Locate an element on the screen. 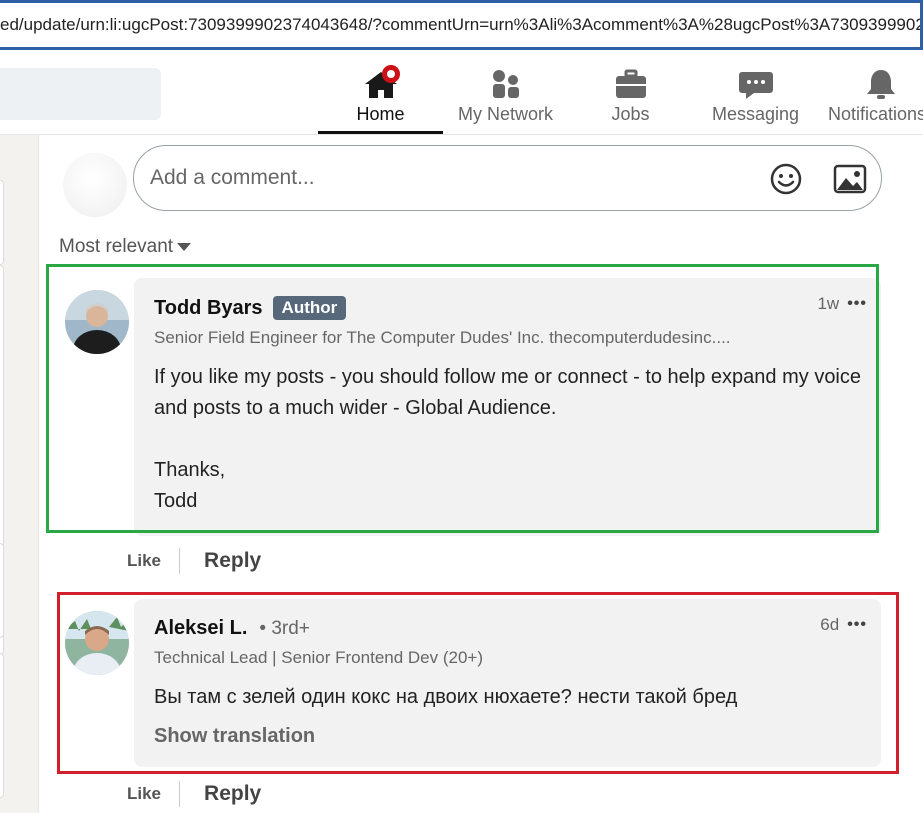  image-icon is located at coordinates (850, 179).